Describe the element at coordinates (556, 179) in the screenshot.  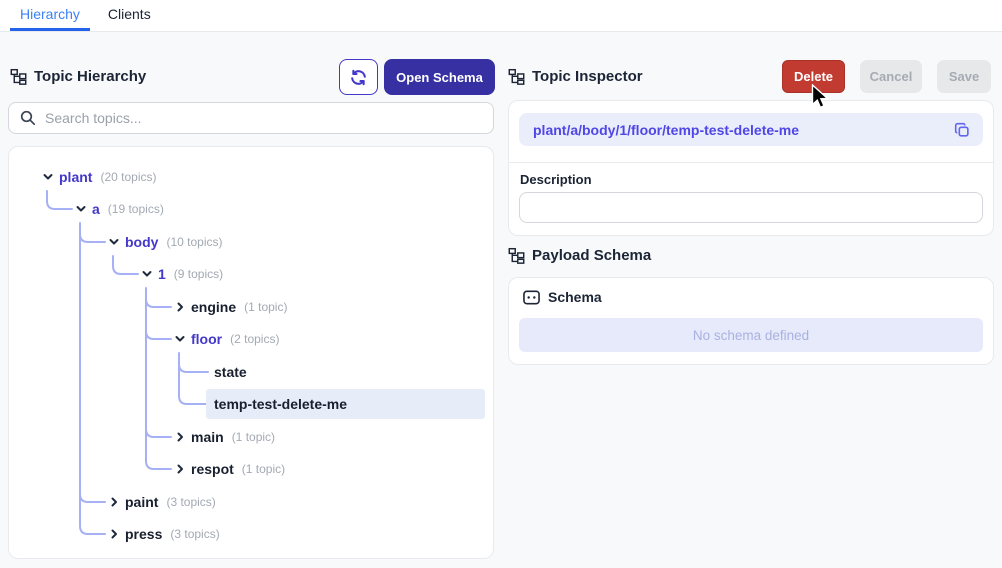
I see `description-label: Description` at that location.